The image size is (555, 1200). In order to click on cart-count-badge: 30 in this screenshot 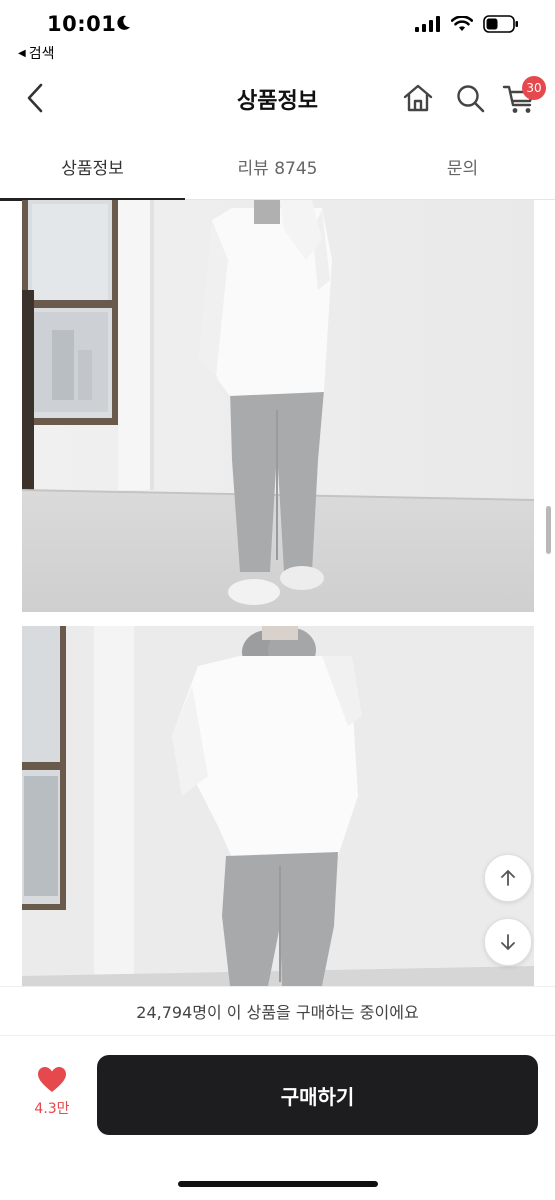, I will do `click(534, 88)`.